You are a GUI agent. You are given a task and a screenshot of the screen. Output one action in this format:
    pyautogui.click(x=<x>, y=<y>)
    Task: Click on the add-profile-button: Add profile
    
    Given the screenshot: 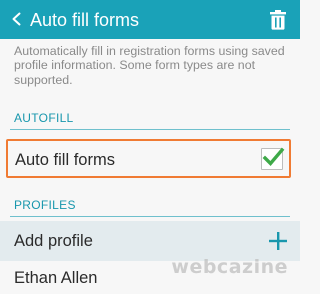 What is the action you would take?
    pyautogui.click(x=150, y=241)
    